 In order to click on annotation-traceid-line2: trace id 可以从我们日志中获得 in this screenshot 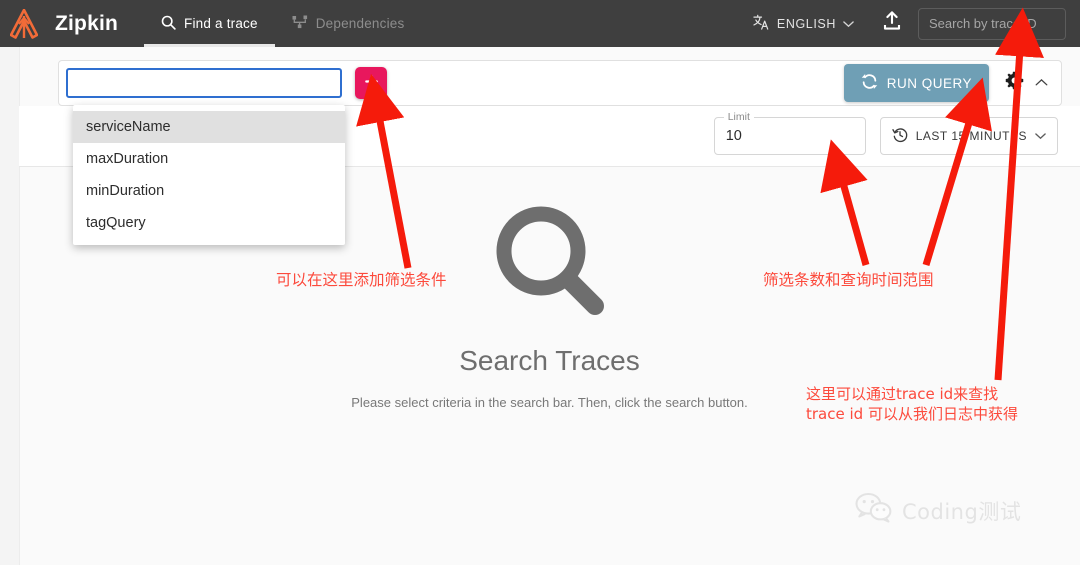, I will do `click(912, 414)`.